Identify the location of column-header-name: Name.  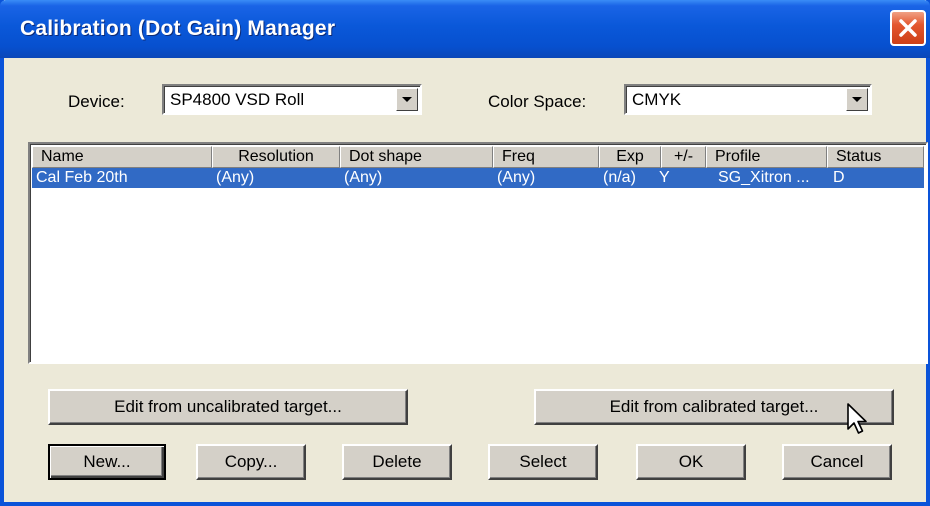
(122, 157).